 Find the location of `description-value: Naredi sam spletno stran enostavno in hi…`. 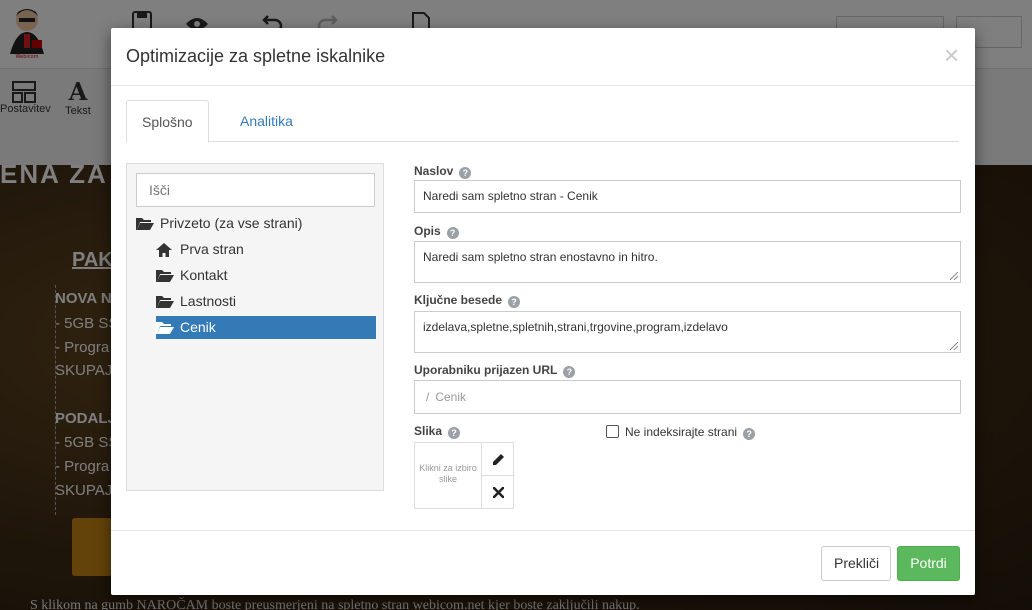

description-value: Naredi sam spletno stran enostavno in hi… is located at coordinates (540, 257).